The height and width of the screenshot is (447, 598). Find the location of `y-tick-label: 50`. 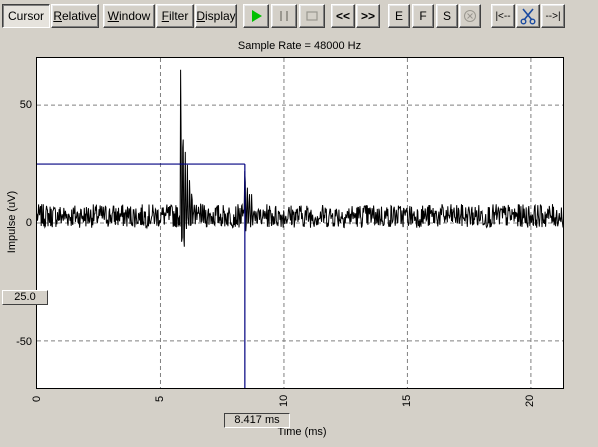

y-tick-label: 50 is located at coordinates (25, 105).